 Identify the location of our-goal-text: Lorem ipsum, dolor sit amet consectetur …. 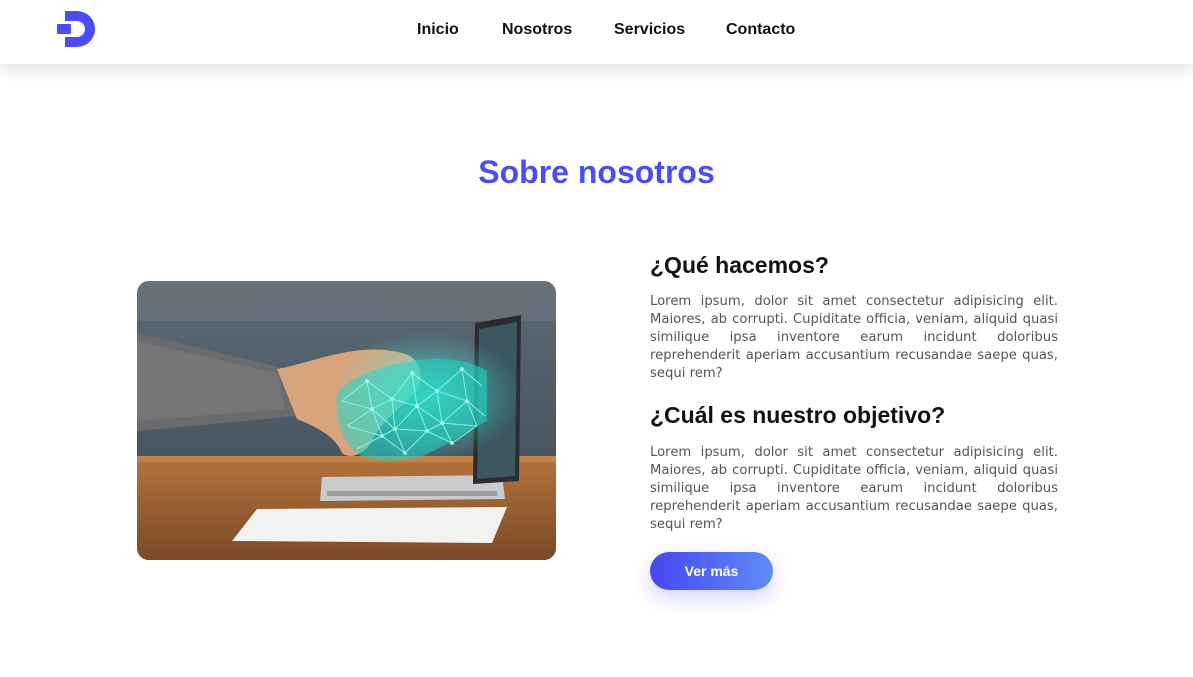
(854, 488).